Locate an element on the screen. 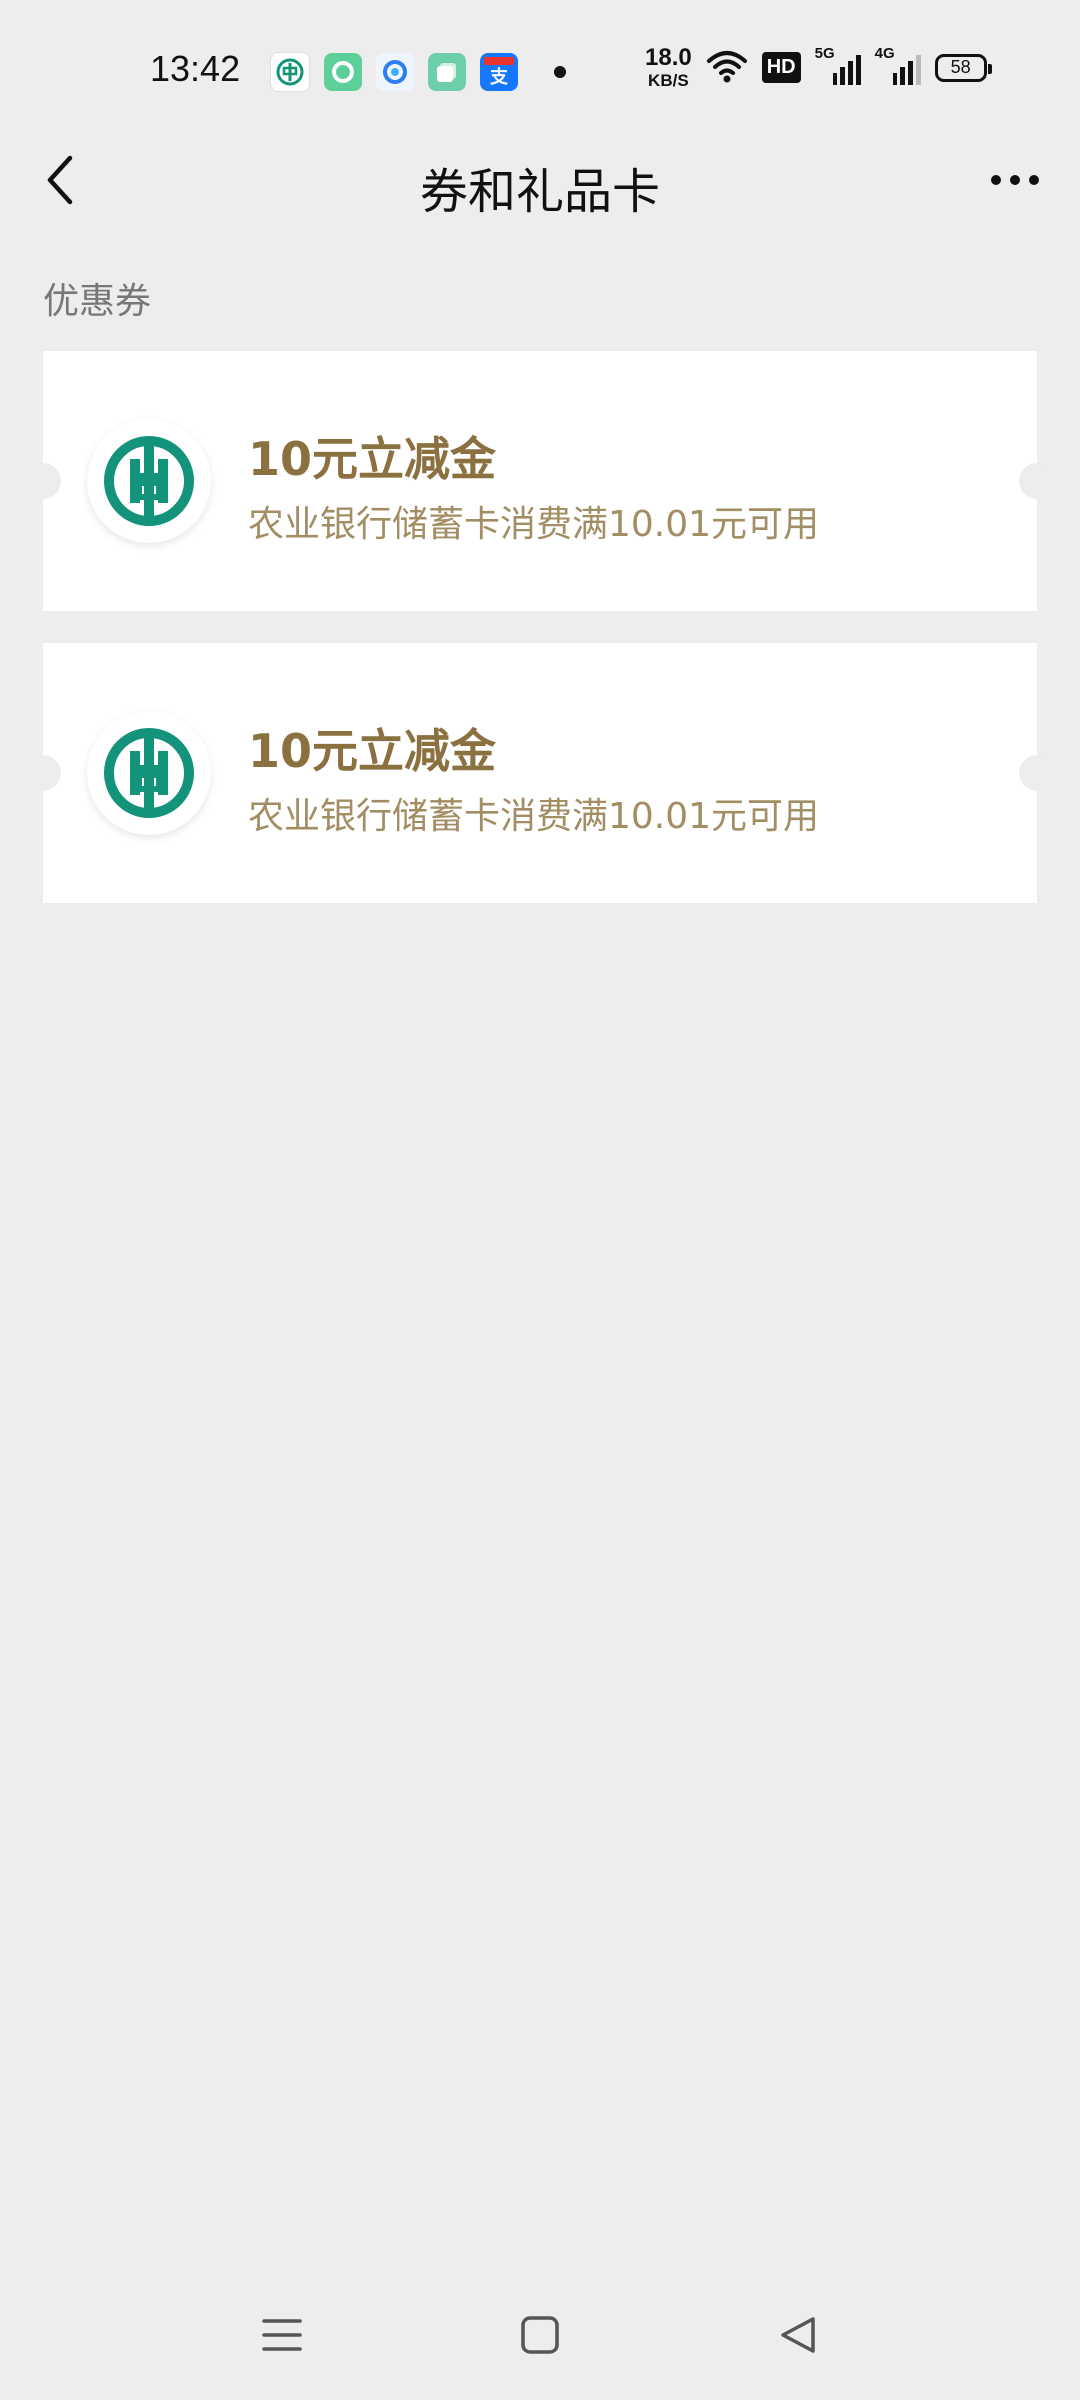 The height and width of the screenshot is (2400, 1080). title-bar: 券和礼品卡 is located at coordinates (540, 180).